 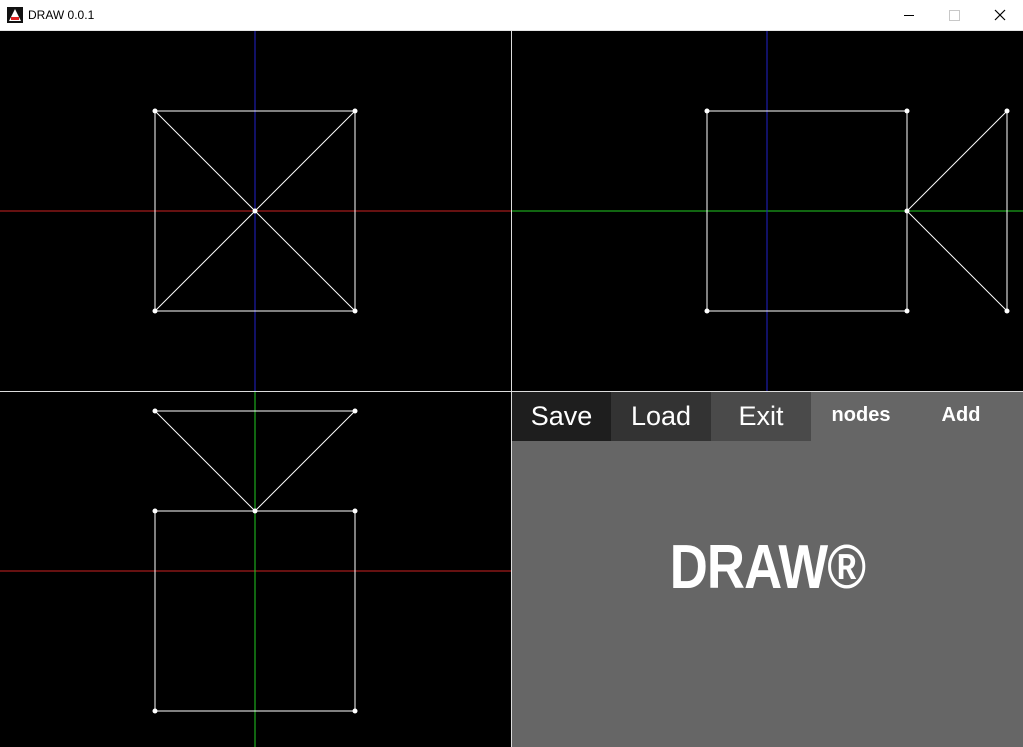 I want to click on exit-button: Exit, so click(x=761, y=416).